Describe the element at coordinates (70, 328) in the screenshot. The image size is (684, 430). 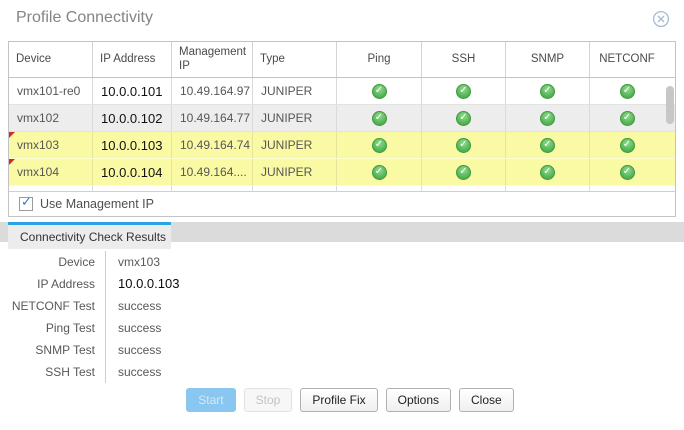
I see `detail-label: Ping Test` at that location.